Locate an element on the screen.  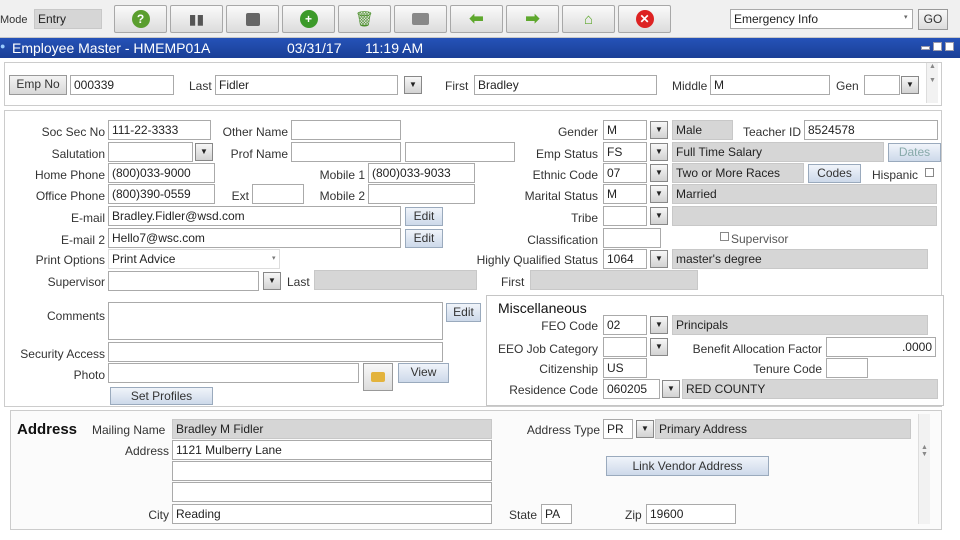
comments-field is located at coordinates (275, 321).